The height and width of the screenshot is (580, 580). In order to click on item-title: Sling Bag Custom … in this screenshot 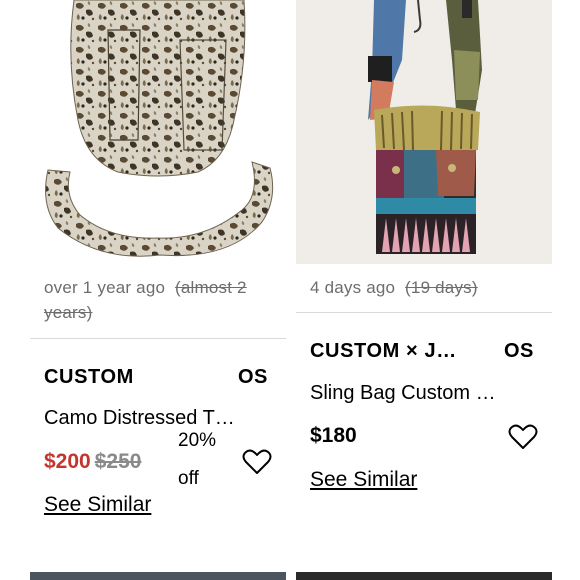, I will do `click(415, 393)`.